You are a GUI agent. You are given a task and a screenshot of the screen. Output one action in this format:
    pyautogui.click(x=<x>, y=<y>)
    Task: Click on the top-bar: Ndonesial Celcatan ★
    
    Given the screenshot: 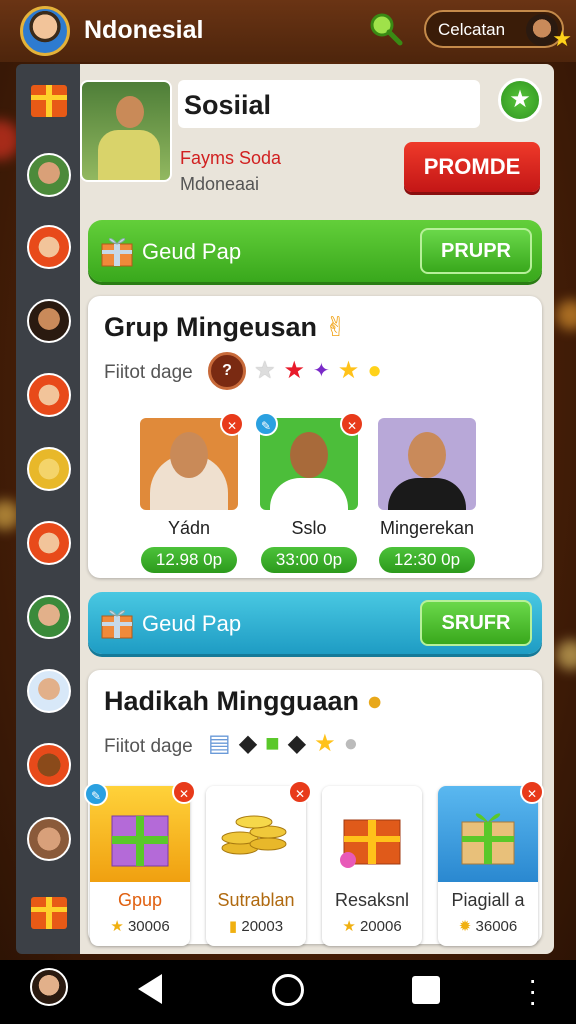 What is the action you would take?
    pyautogui.click(x=288, y=31)
    